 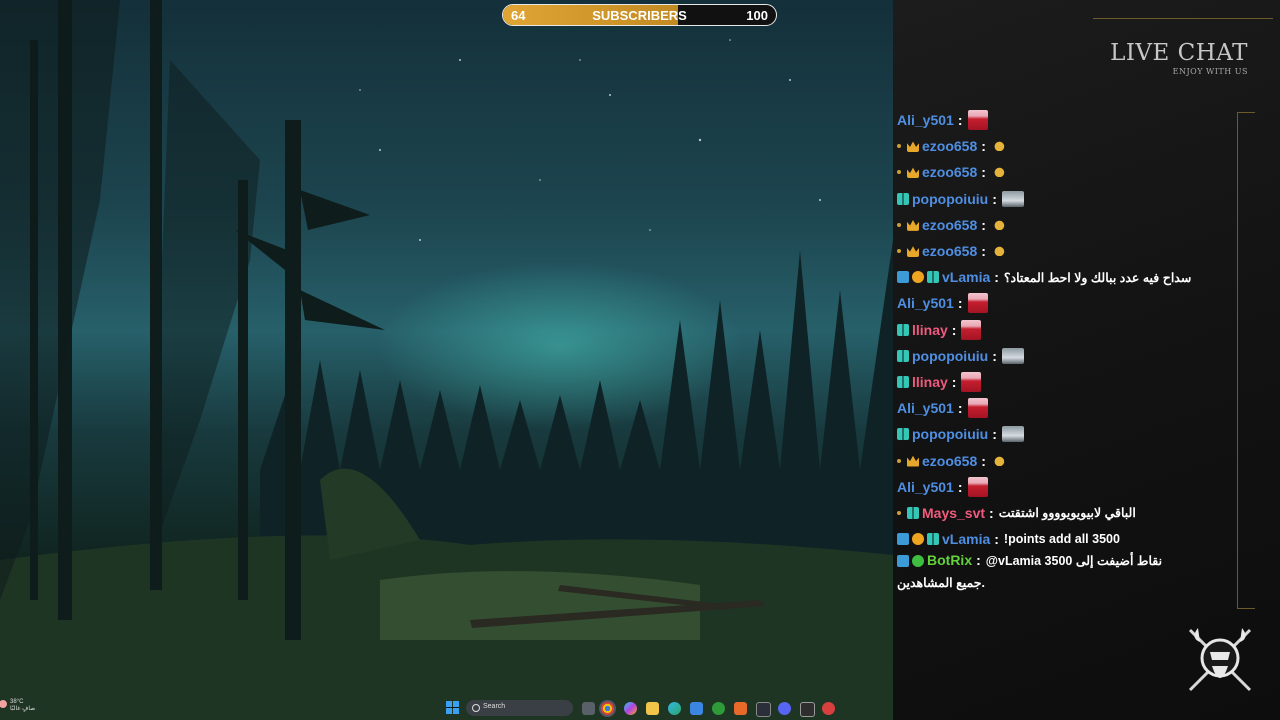 I want to click on viking-emblem-icon, so click(x=1220, y=660).